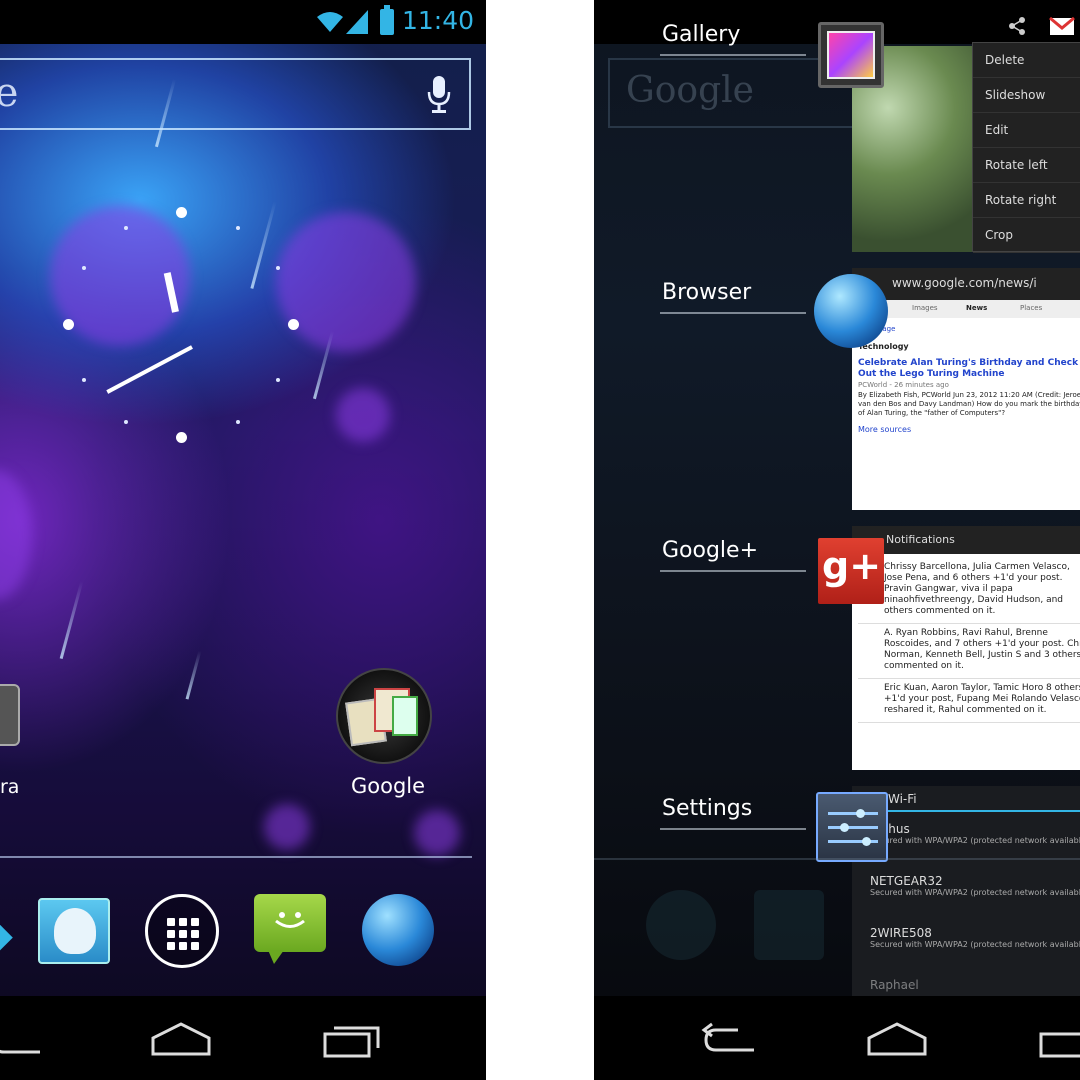 This screenshot has height=1080, width=1080. I want to click on action-bar-icons, so click(1042, 25).